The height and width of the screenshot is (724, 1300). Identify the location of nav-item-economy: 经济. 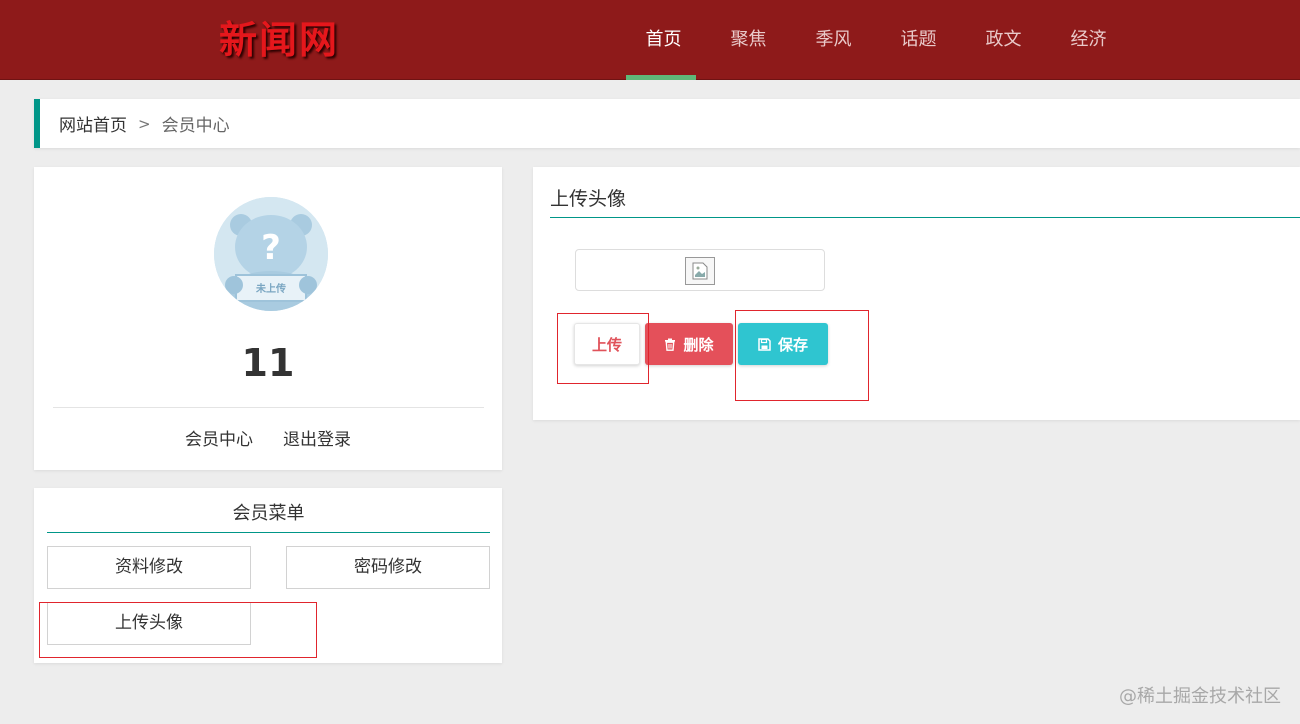
(1088, 40).